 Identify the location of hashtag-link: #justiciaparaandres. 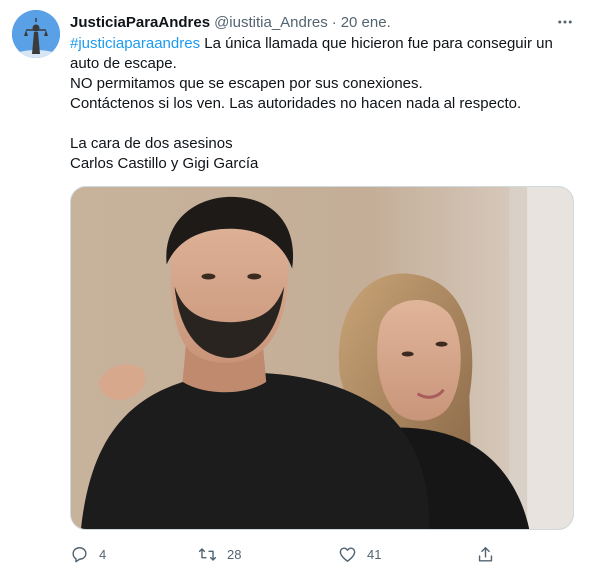
(135, 43).